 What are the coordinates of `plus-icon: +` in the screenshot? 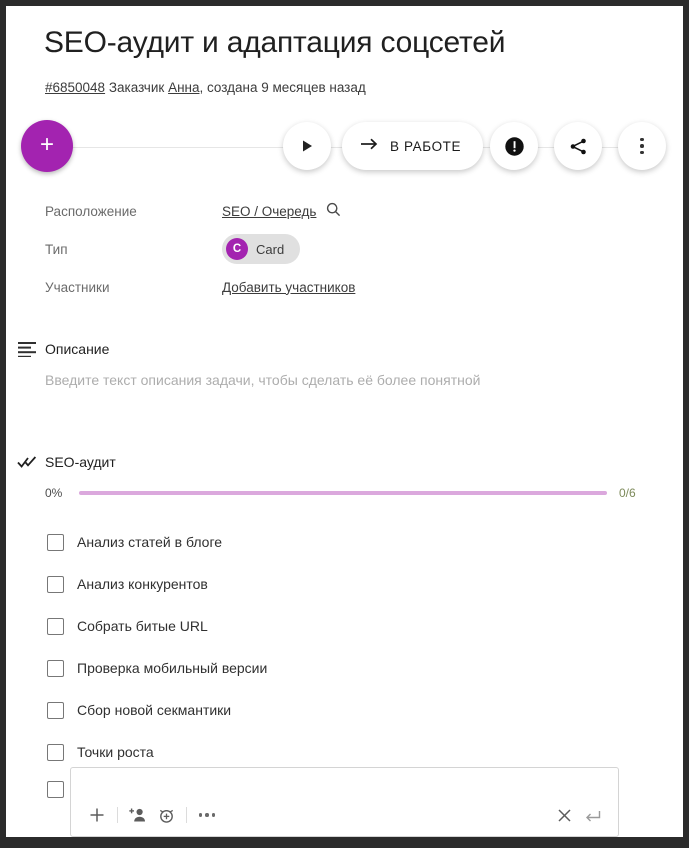 It's located at (46, 144).